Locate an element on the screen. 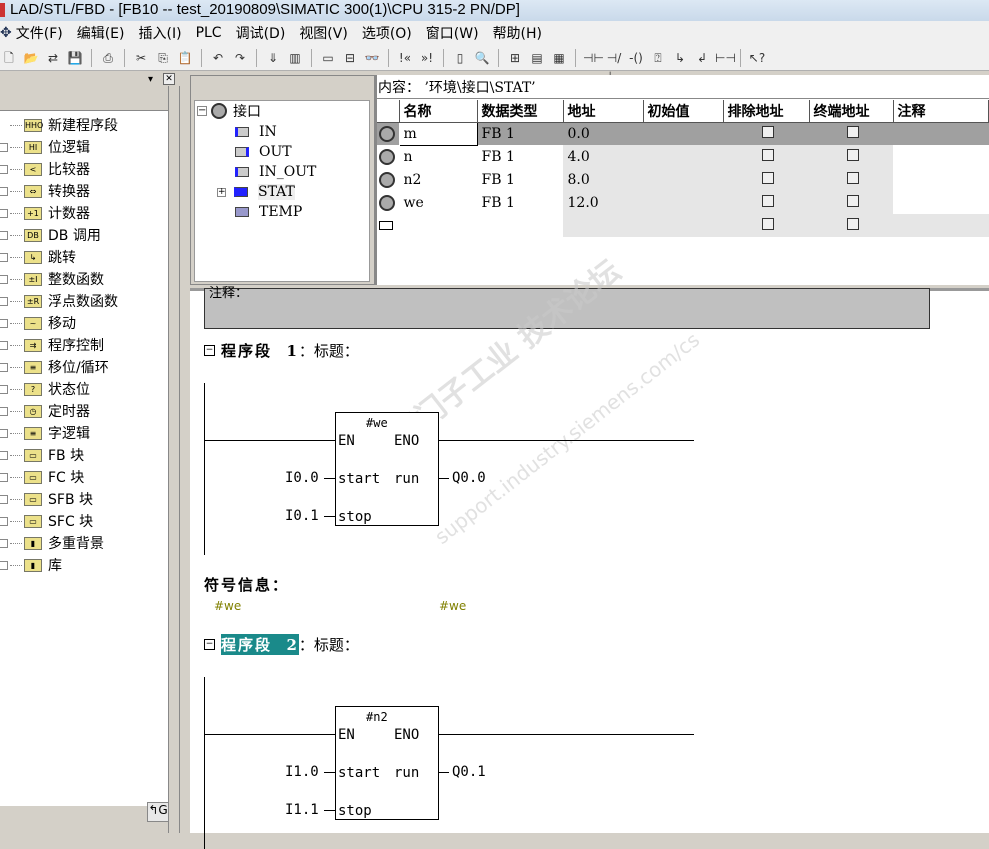 This screenshot has width=989, height=849. menu-edit: 编辑(E) is located at coordinates (101, 33).